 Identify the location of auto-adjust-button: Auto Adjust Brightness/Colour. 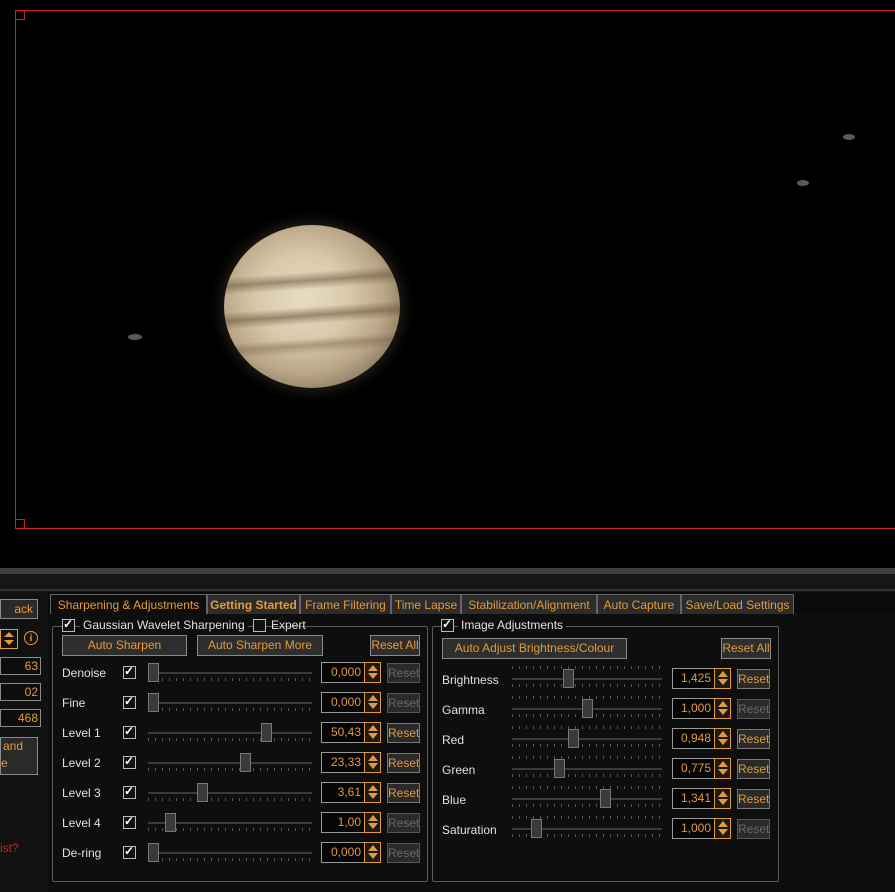
(534, 648).